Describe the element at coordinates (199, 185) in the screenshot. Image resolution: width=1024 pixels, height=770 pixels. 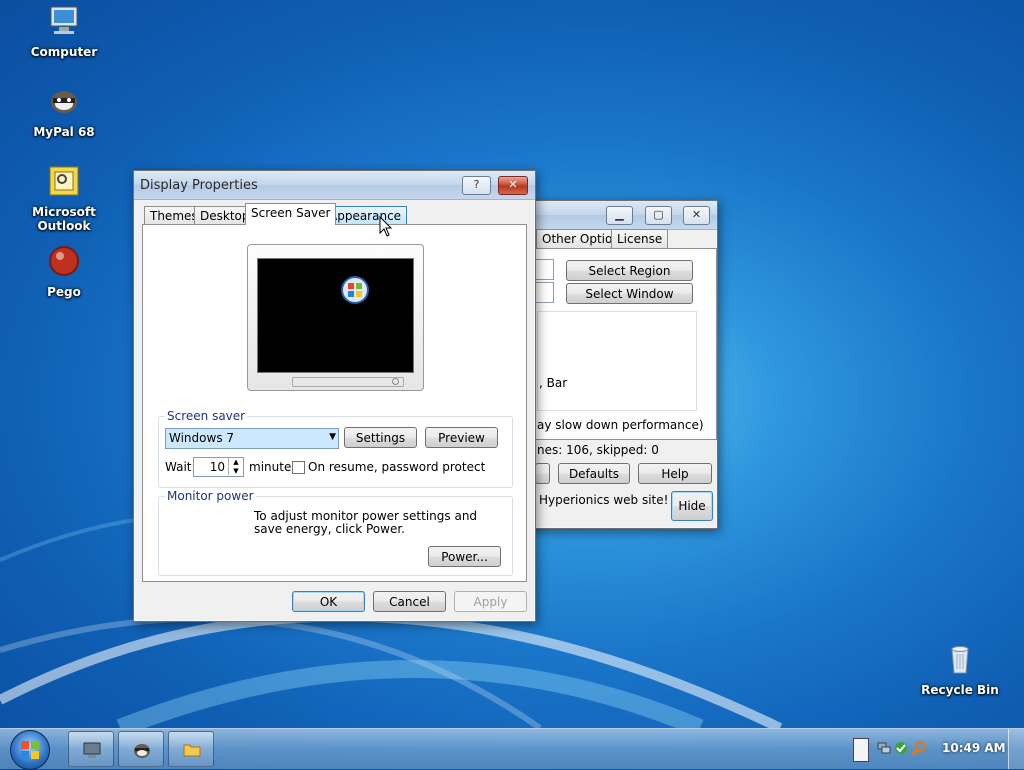
I see `dialog-title: Display Properties` at that location.